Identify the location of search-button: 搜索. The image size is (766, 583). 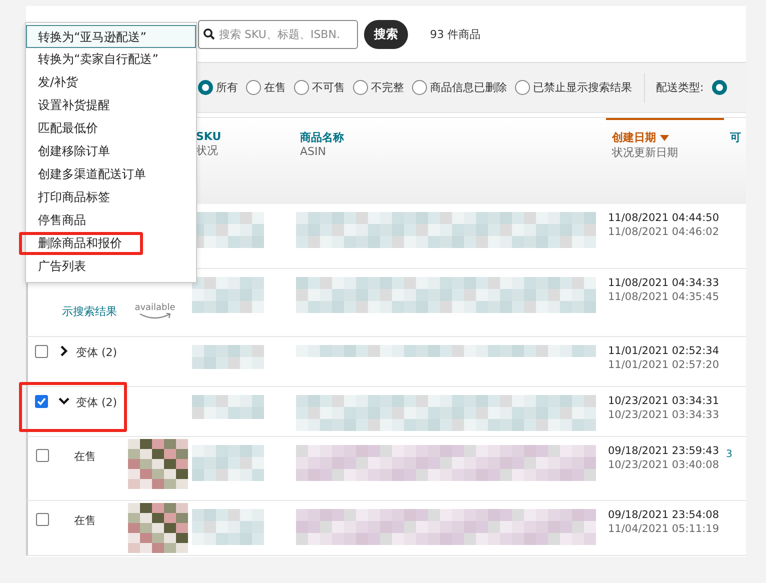
(386, 34).